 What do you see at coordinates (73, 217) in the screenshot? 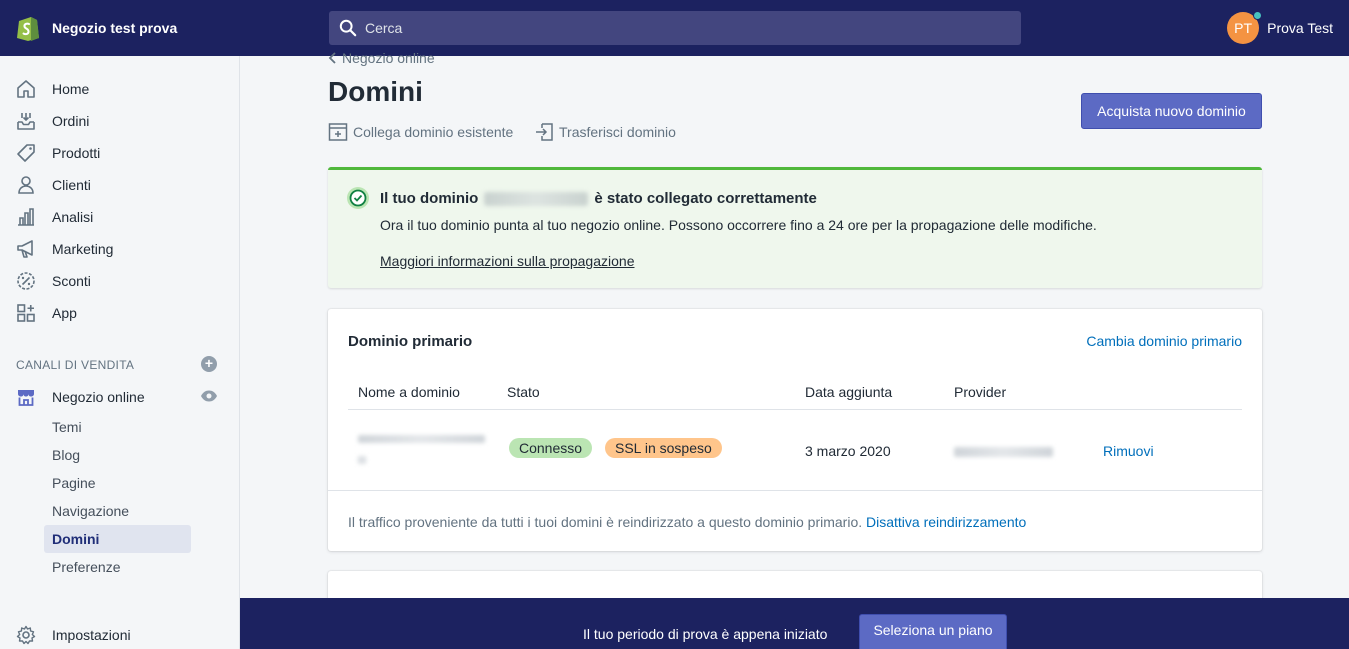
I see `sidebar-item-label: Analisi` at bounding box center [73, 217].